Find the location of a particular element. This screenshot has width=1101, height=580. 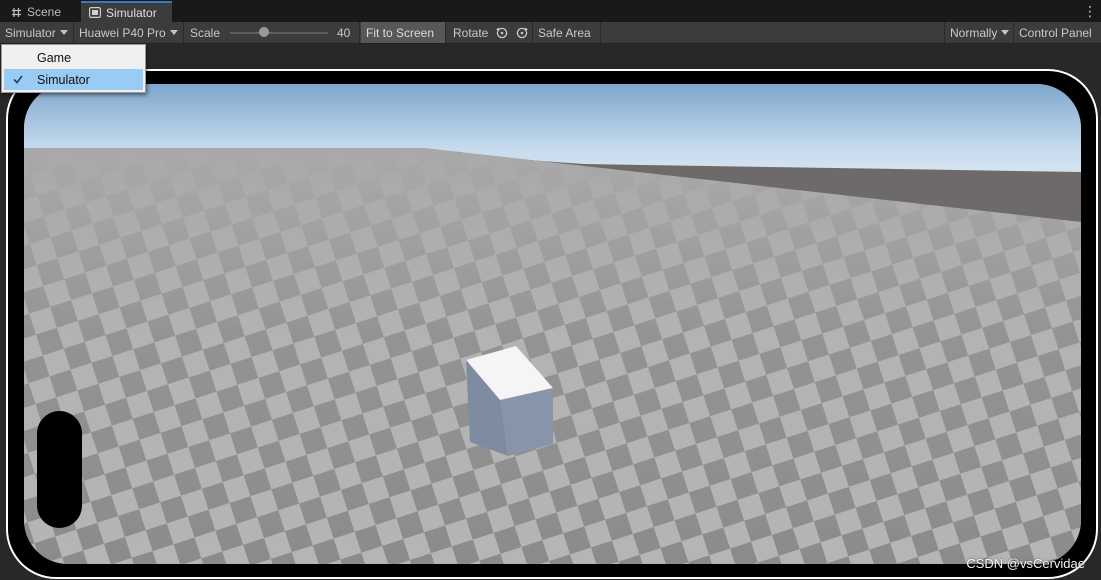

orientation-dropdown-label: Normally is located at coordinates (974, 32).